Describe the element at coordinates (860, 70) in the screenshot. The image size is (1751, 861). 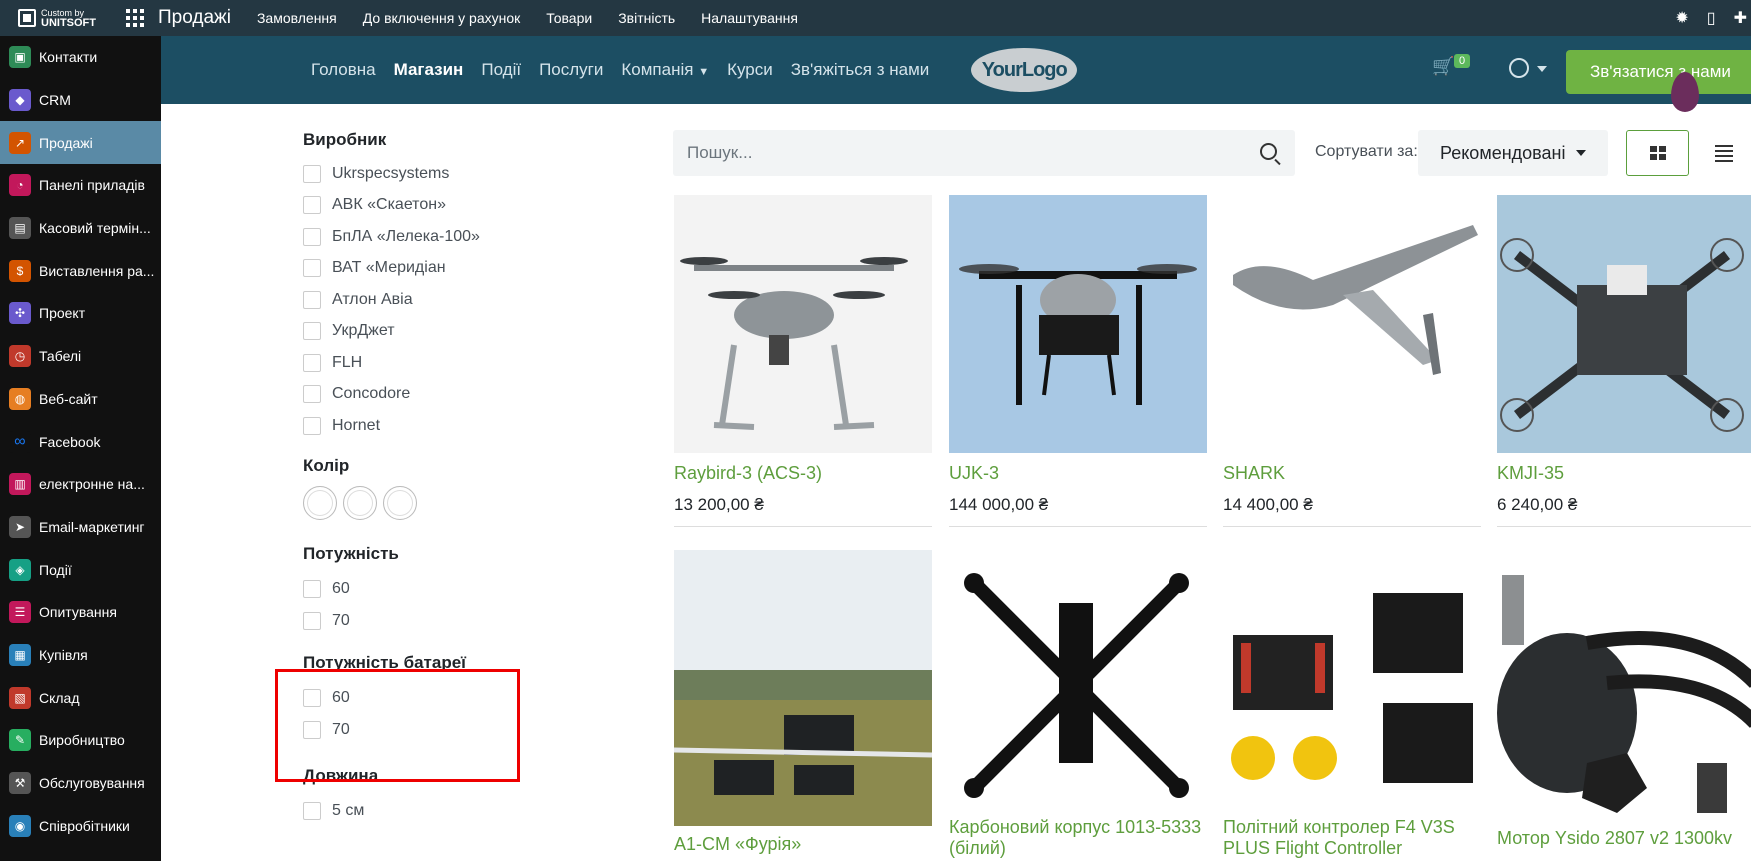
I see `nav-contact: Зв'яжіться з нами` at that location.